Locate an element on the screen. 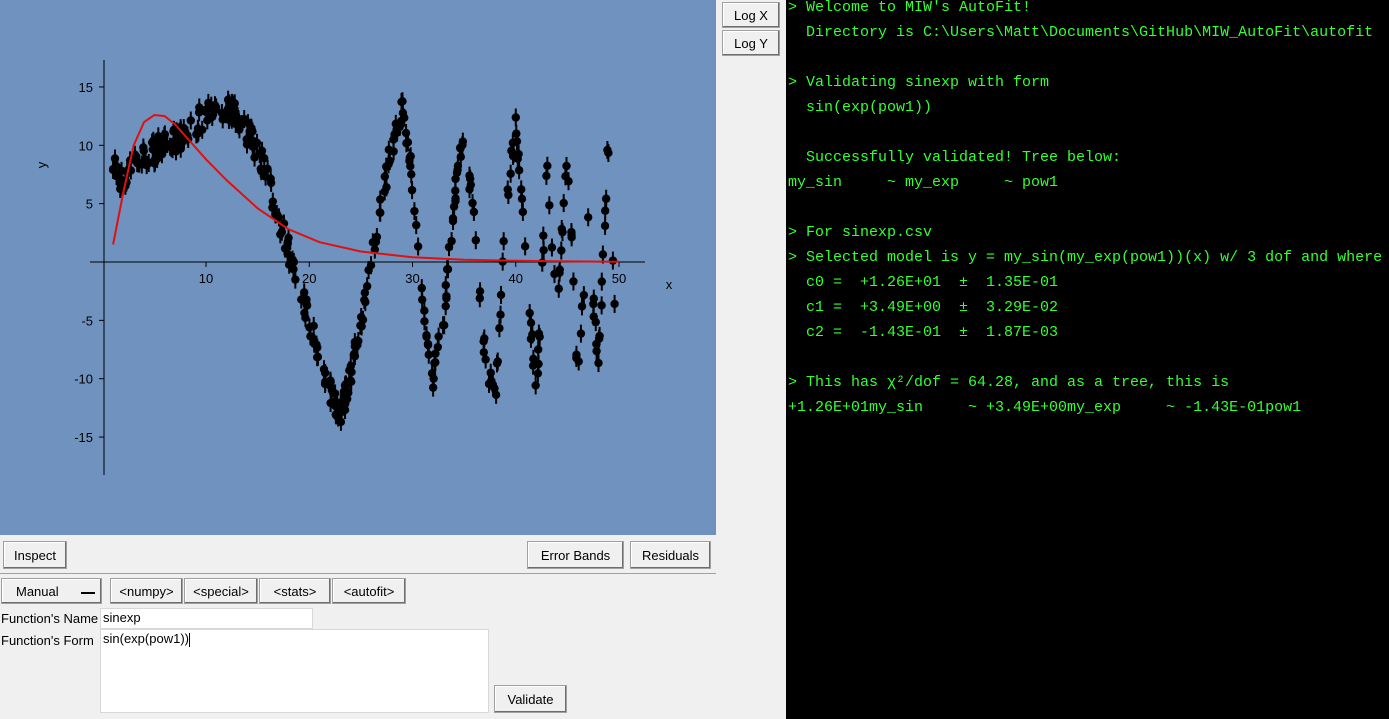  separator is located at coordinates (358, 573).